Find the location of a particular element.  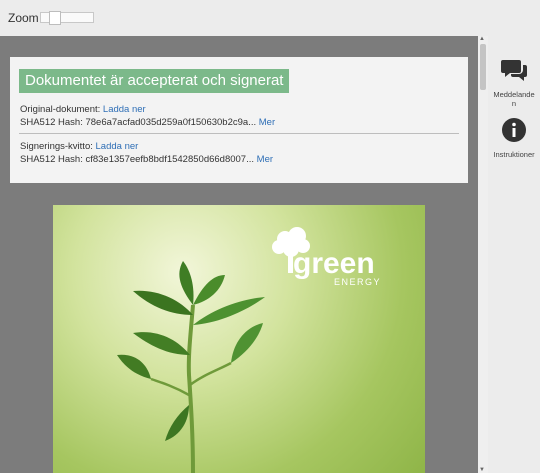

receipt-label: Signerings-kvitto: is located at coordinates (56, 146).